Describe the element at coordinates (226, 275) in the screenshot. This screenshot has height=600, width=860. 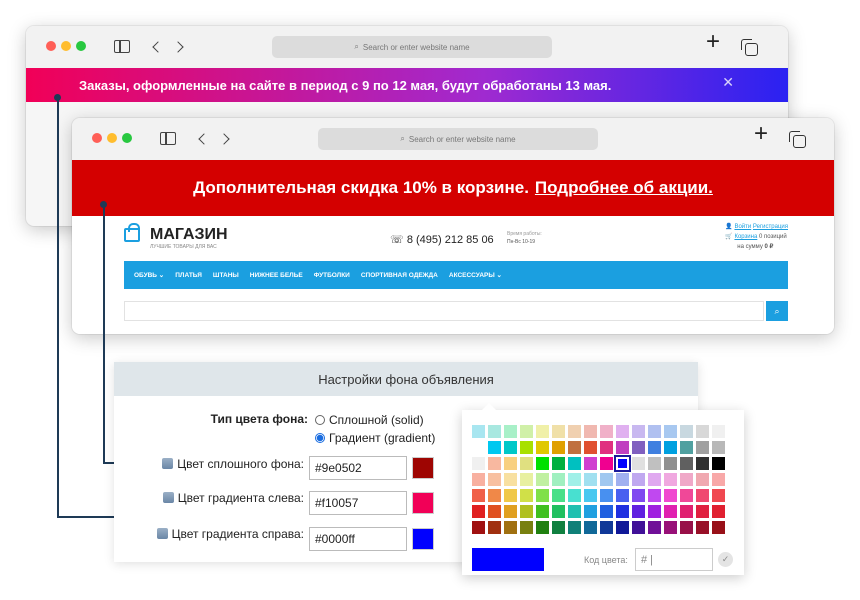
I see `nav-item-pants: ШТАНЫ` at that location.